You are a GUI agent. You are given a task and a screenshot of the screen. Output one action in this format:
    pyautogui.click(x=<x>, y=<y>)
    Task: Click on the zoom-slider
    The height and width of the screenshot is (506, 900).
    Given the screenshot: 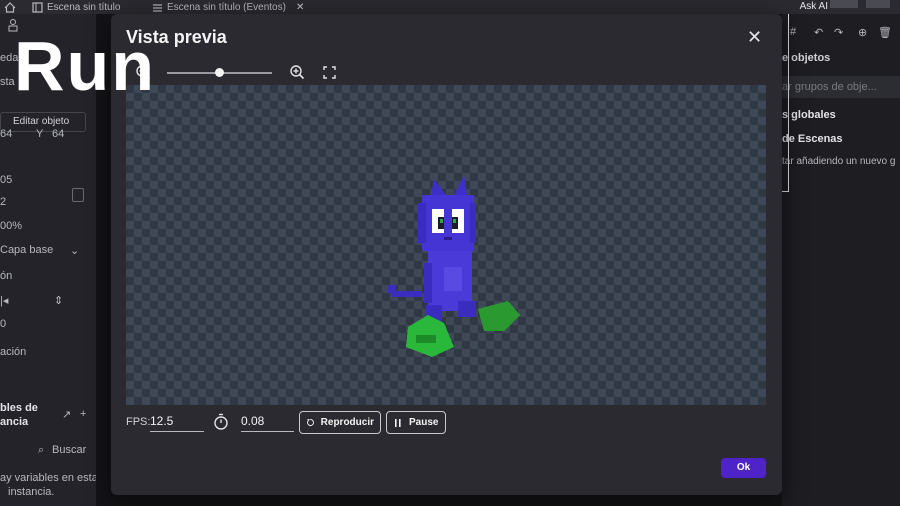 What is the action you would take?
    pyautogui.click(x=219, y=72)
    